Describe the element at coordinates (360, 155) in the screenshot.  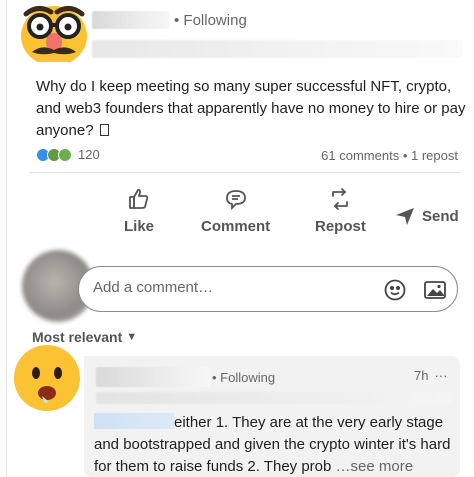
I see `comments-count: 61 comments` at that location.